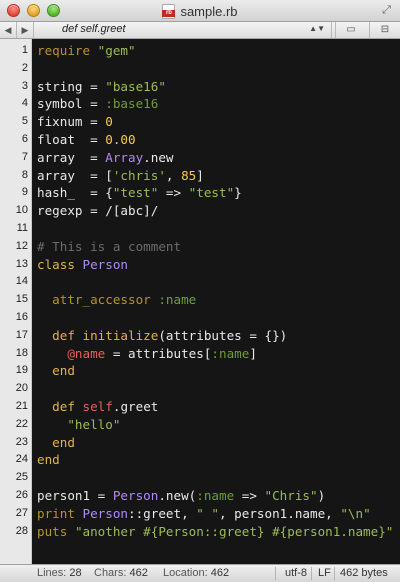 This screenshot has width=400, height=582. Describe the element at coordinates (21, 245) in the screenshot. I see `line-number: 12` at that location.